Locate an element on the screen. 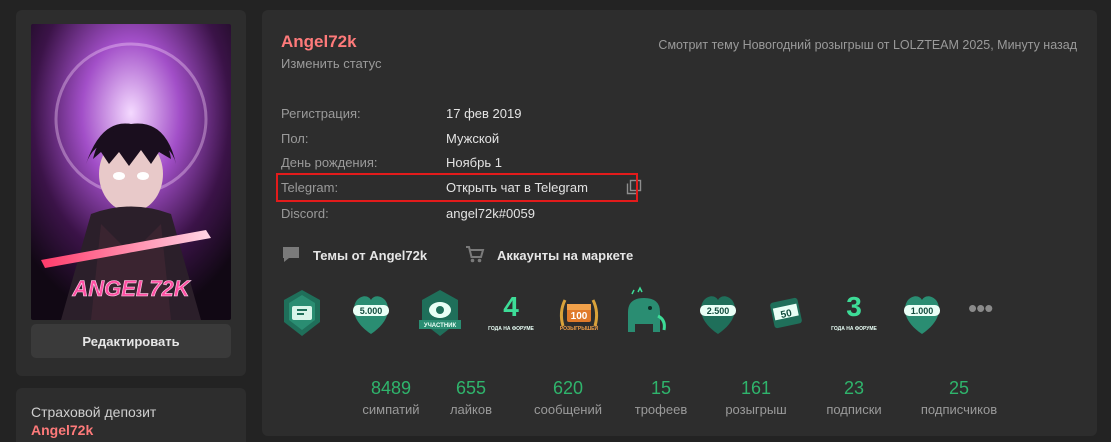 Image resolution: width=1111 pixels, height=442 pixels. trophy-label: РОЗЫГРЫШЕЙ is located at coordinates (579, 328).